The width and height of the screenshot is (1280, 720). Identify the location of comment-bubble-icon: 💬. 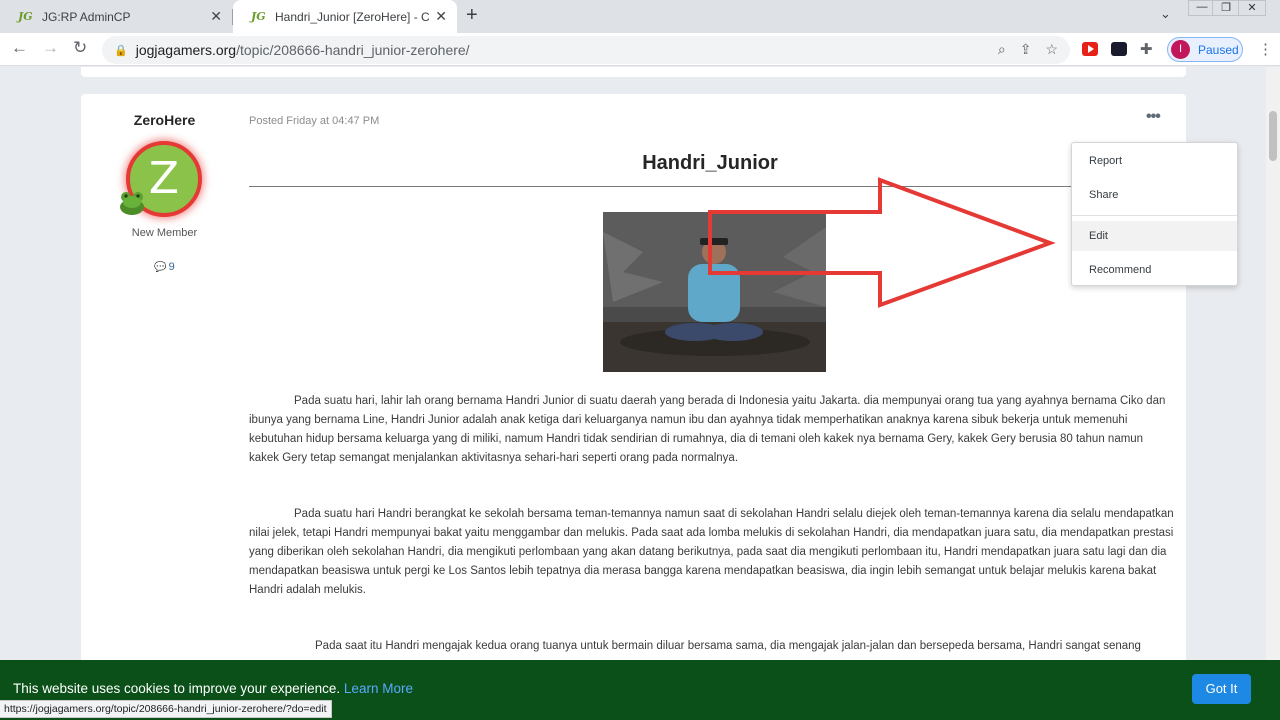
(160, 267).